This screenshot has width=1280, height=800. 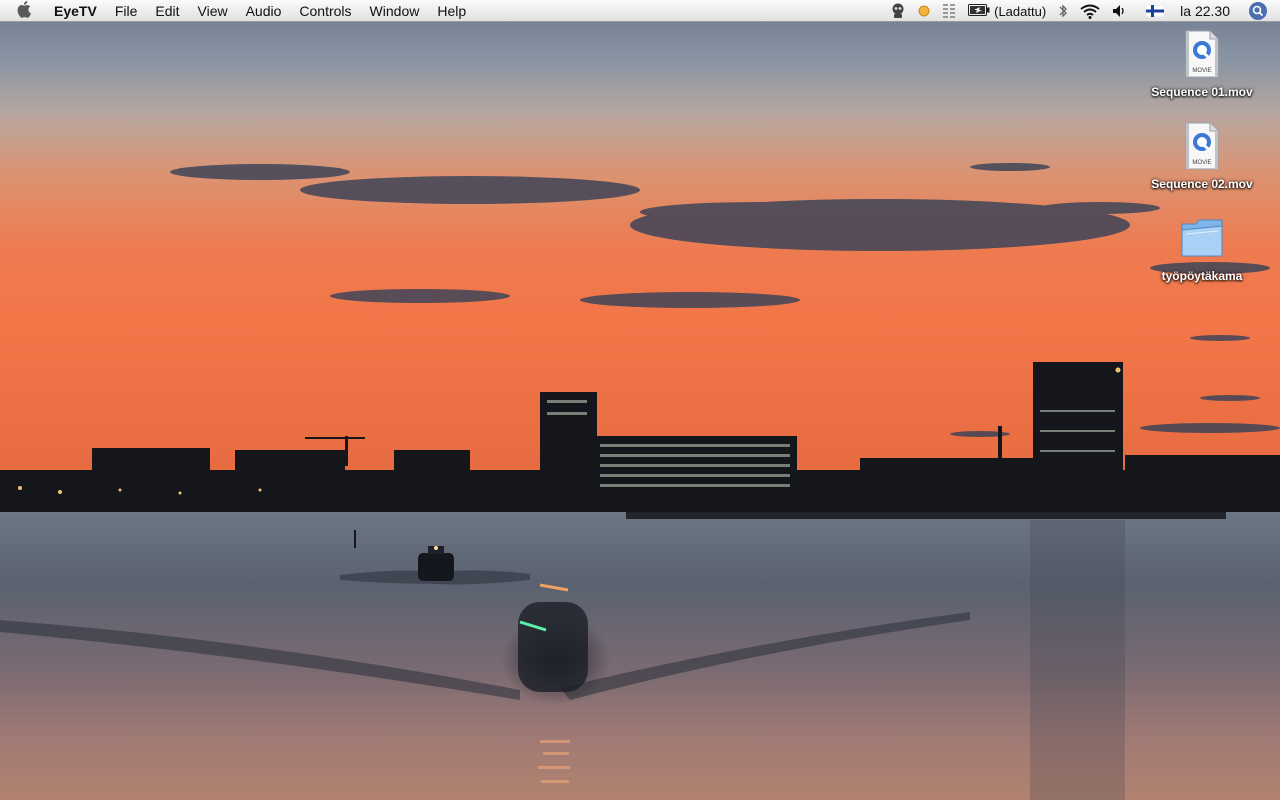 I want to click on eyetv-robot-icon, so click(x=898, y=11).